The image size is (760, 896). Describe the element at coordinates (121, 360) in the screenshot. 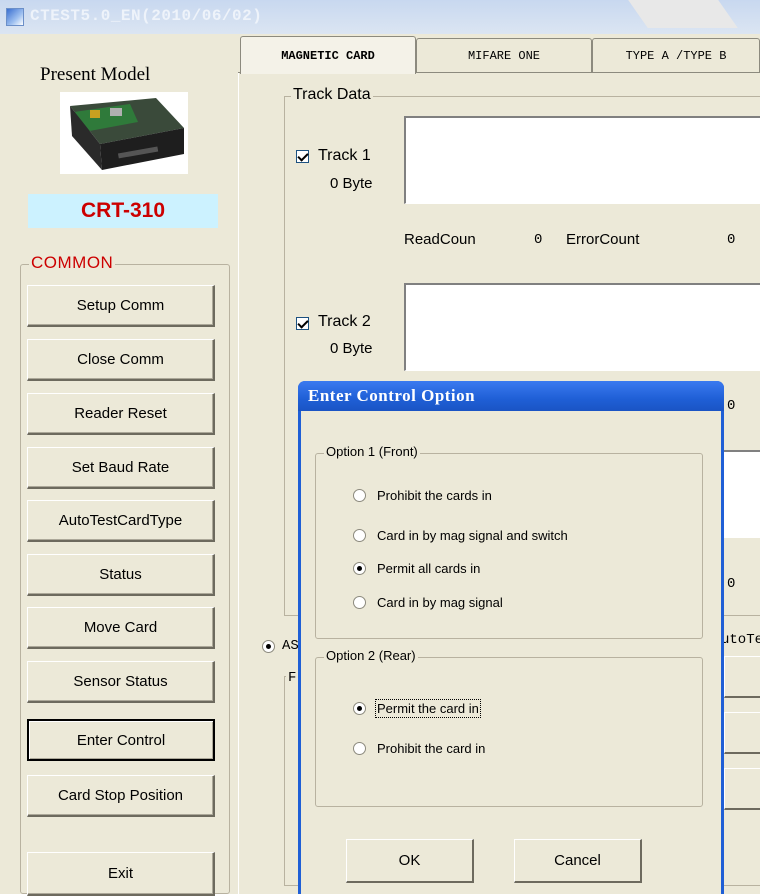

I see `close-comm-button: Close Comm` at that location.